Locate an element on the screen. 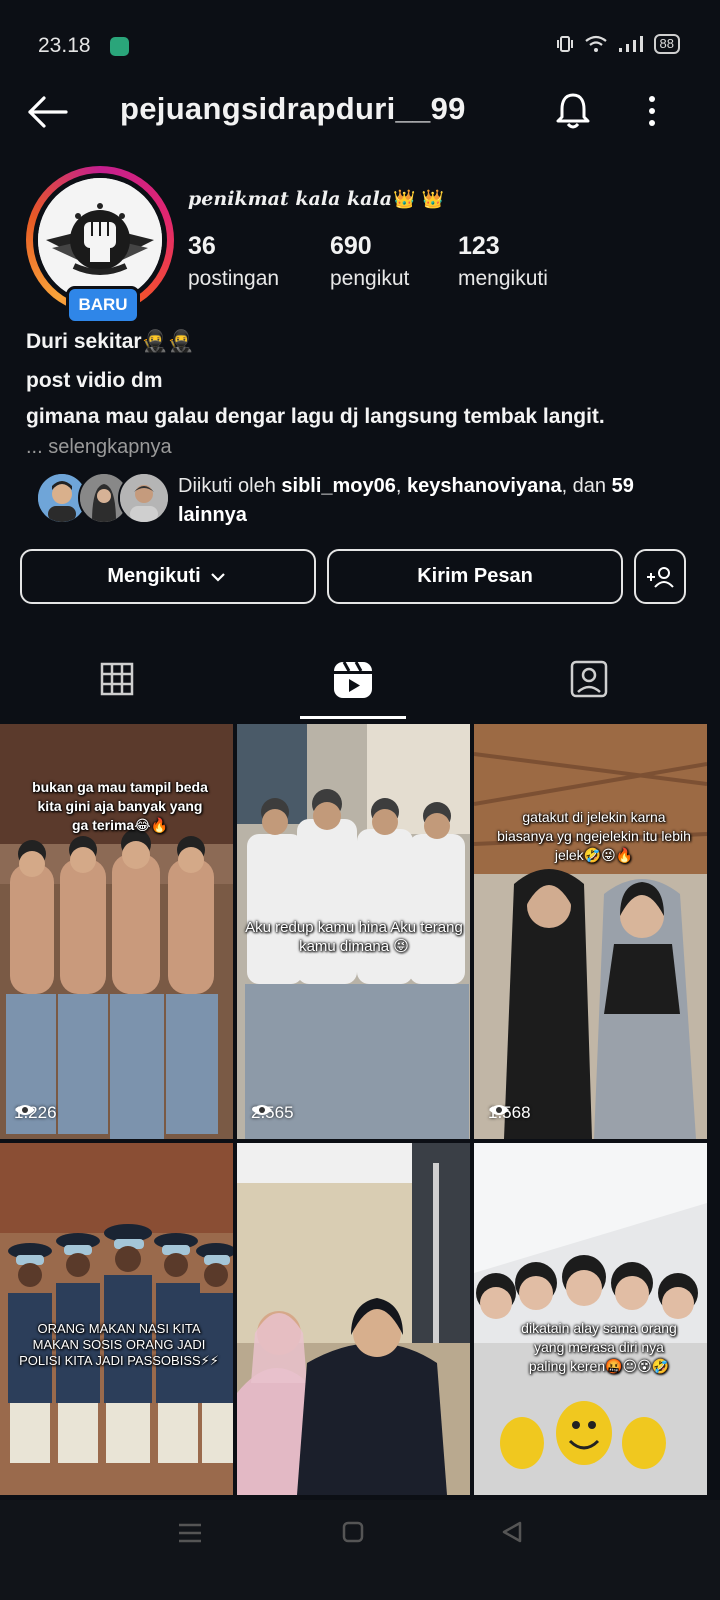 This screenshot has width=720, height=1600. following-button: Mengikuti is located at coordinates (168, 576).